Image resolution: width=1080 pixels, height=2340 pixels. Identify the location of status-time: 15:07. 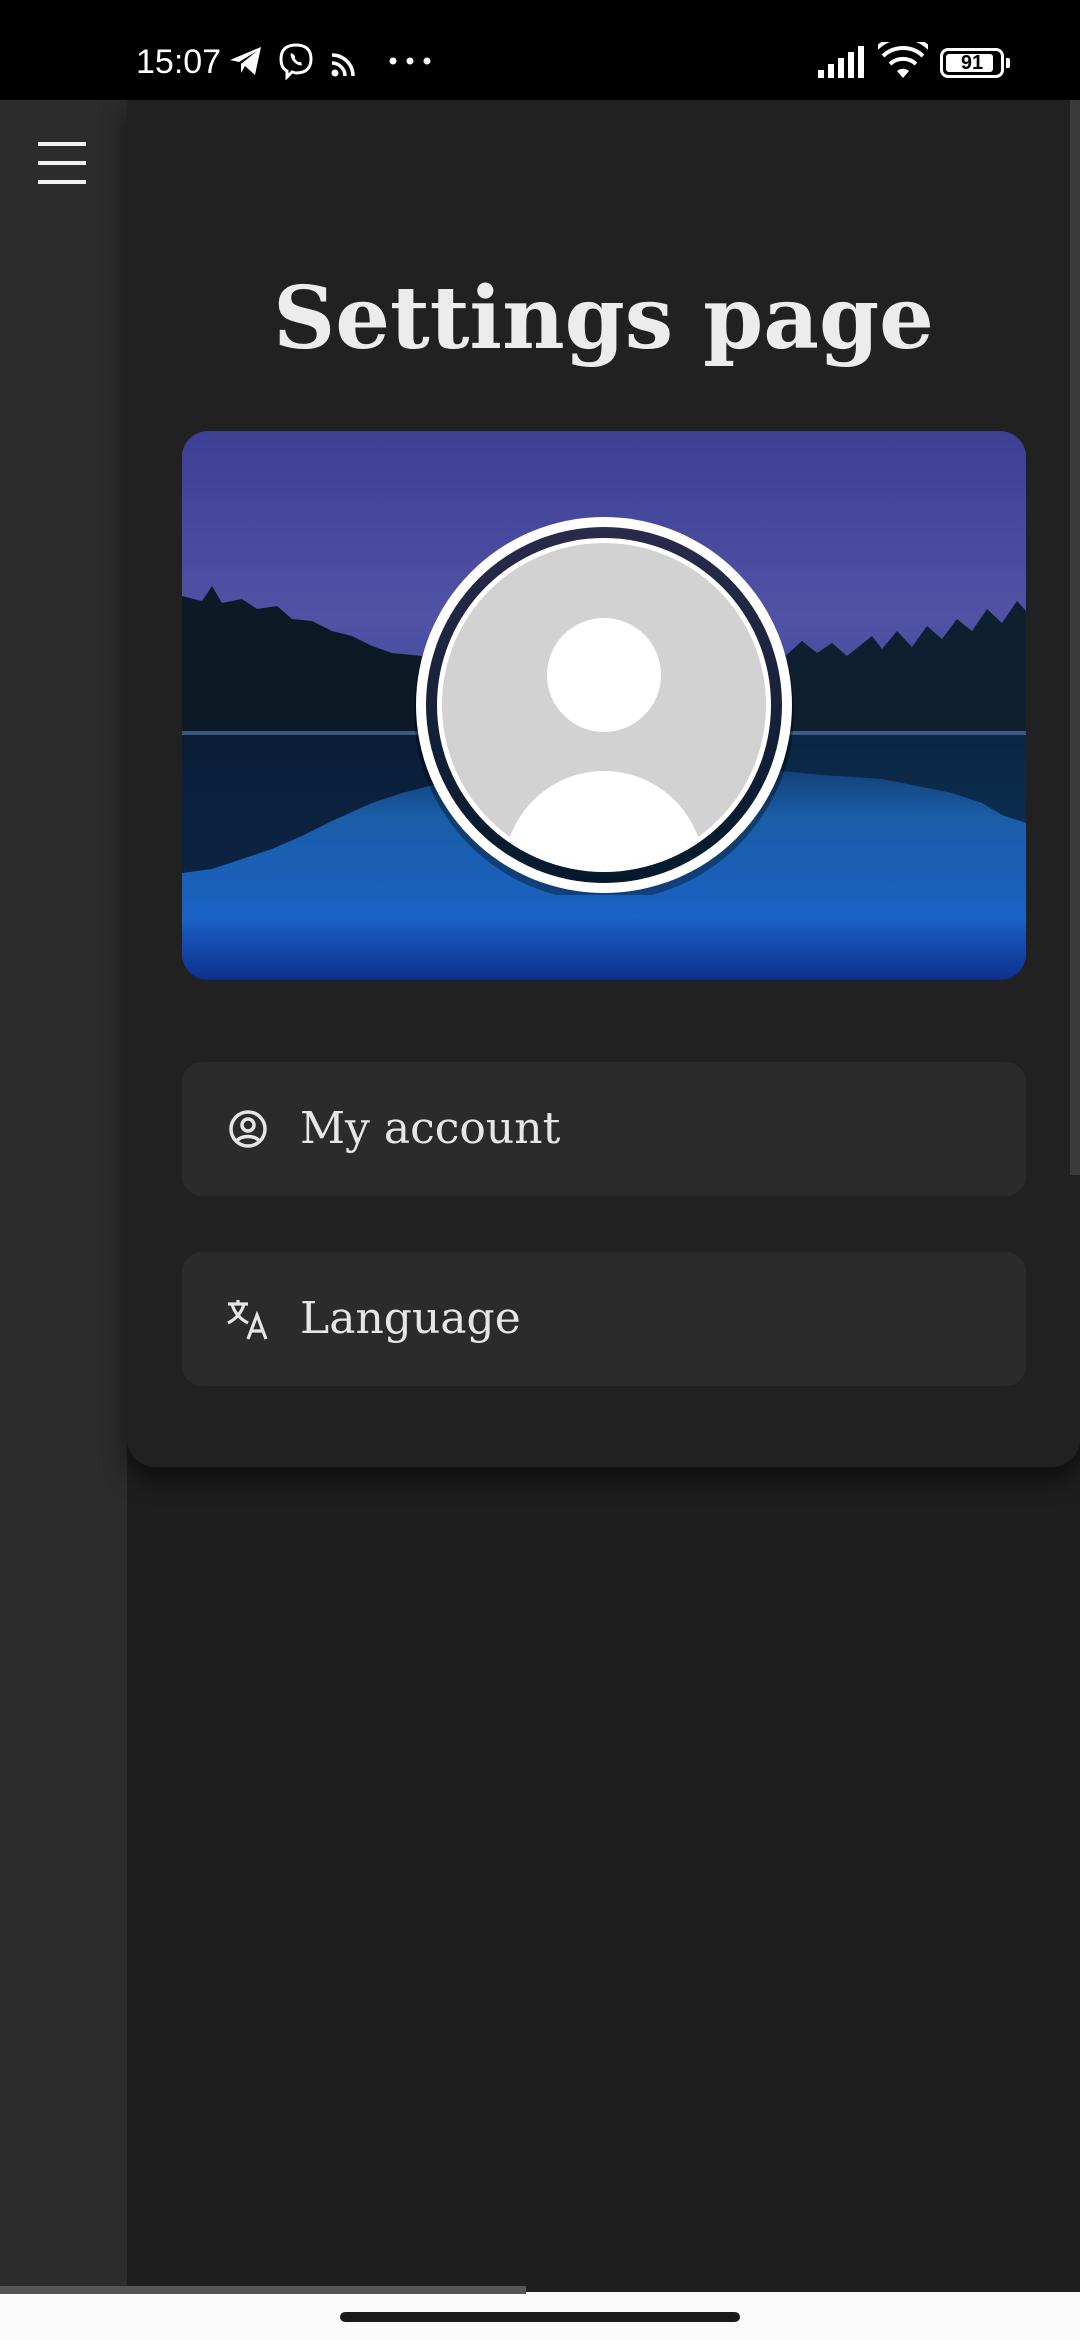
(179, 62).